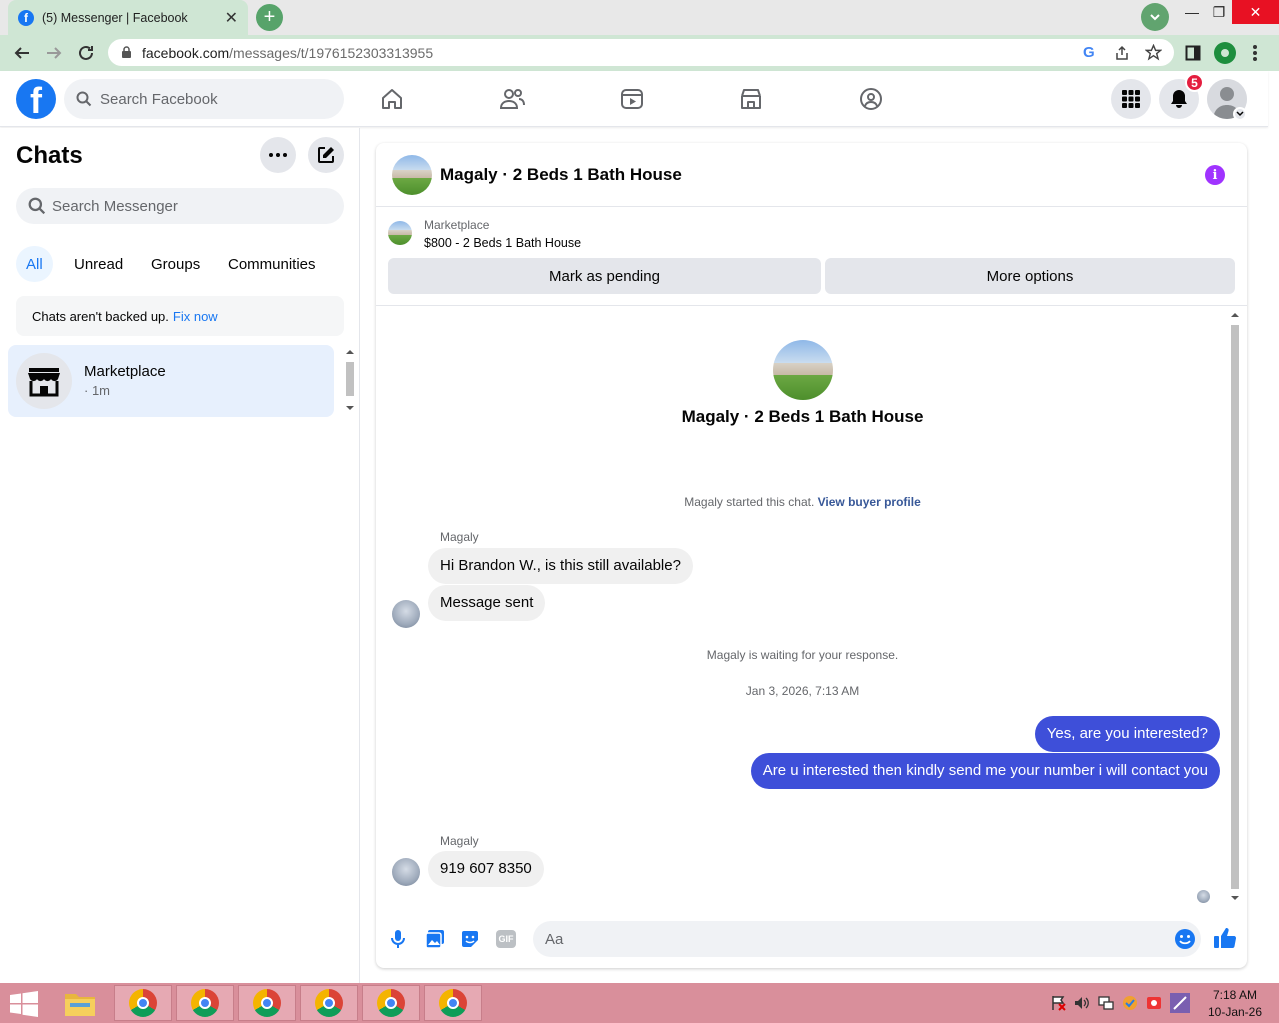 The image size is (1279, 1023). I want to click on search-placeholder: Search Messenger, so click(115, 206).